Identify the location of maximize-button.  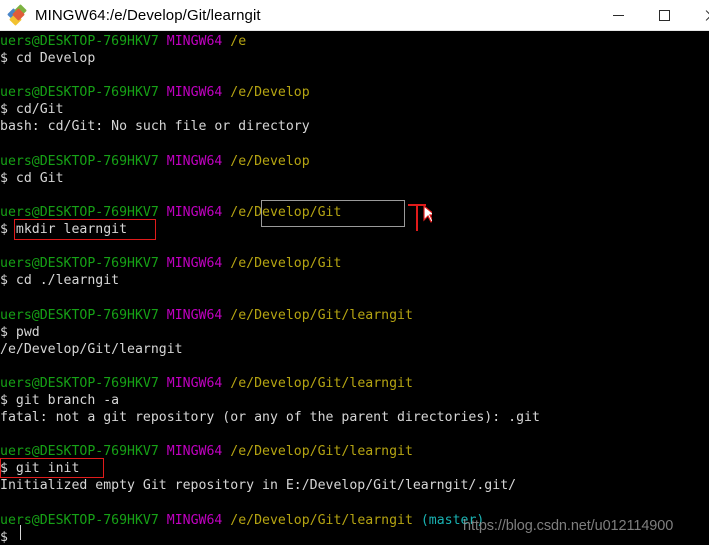
(664, 15).